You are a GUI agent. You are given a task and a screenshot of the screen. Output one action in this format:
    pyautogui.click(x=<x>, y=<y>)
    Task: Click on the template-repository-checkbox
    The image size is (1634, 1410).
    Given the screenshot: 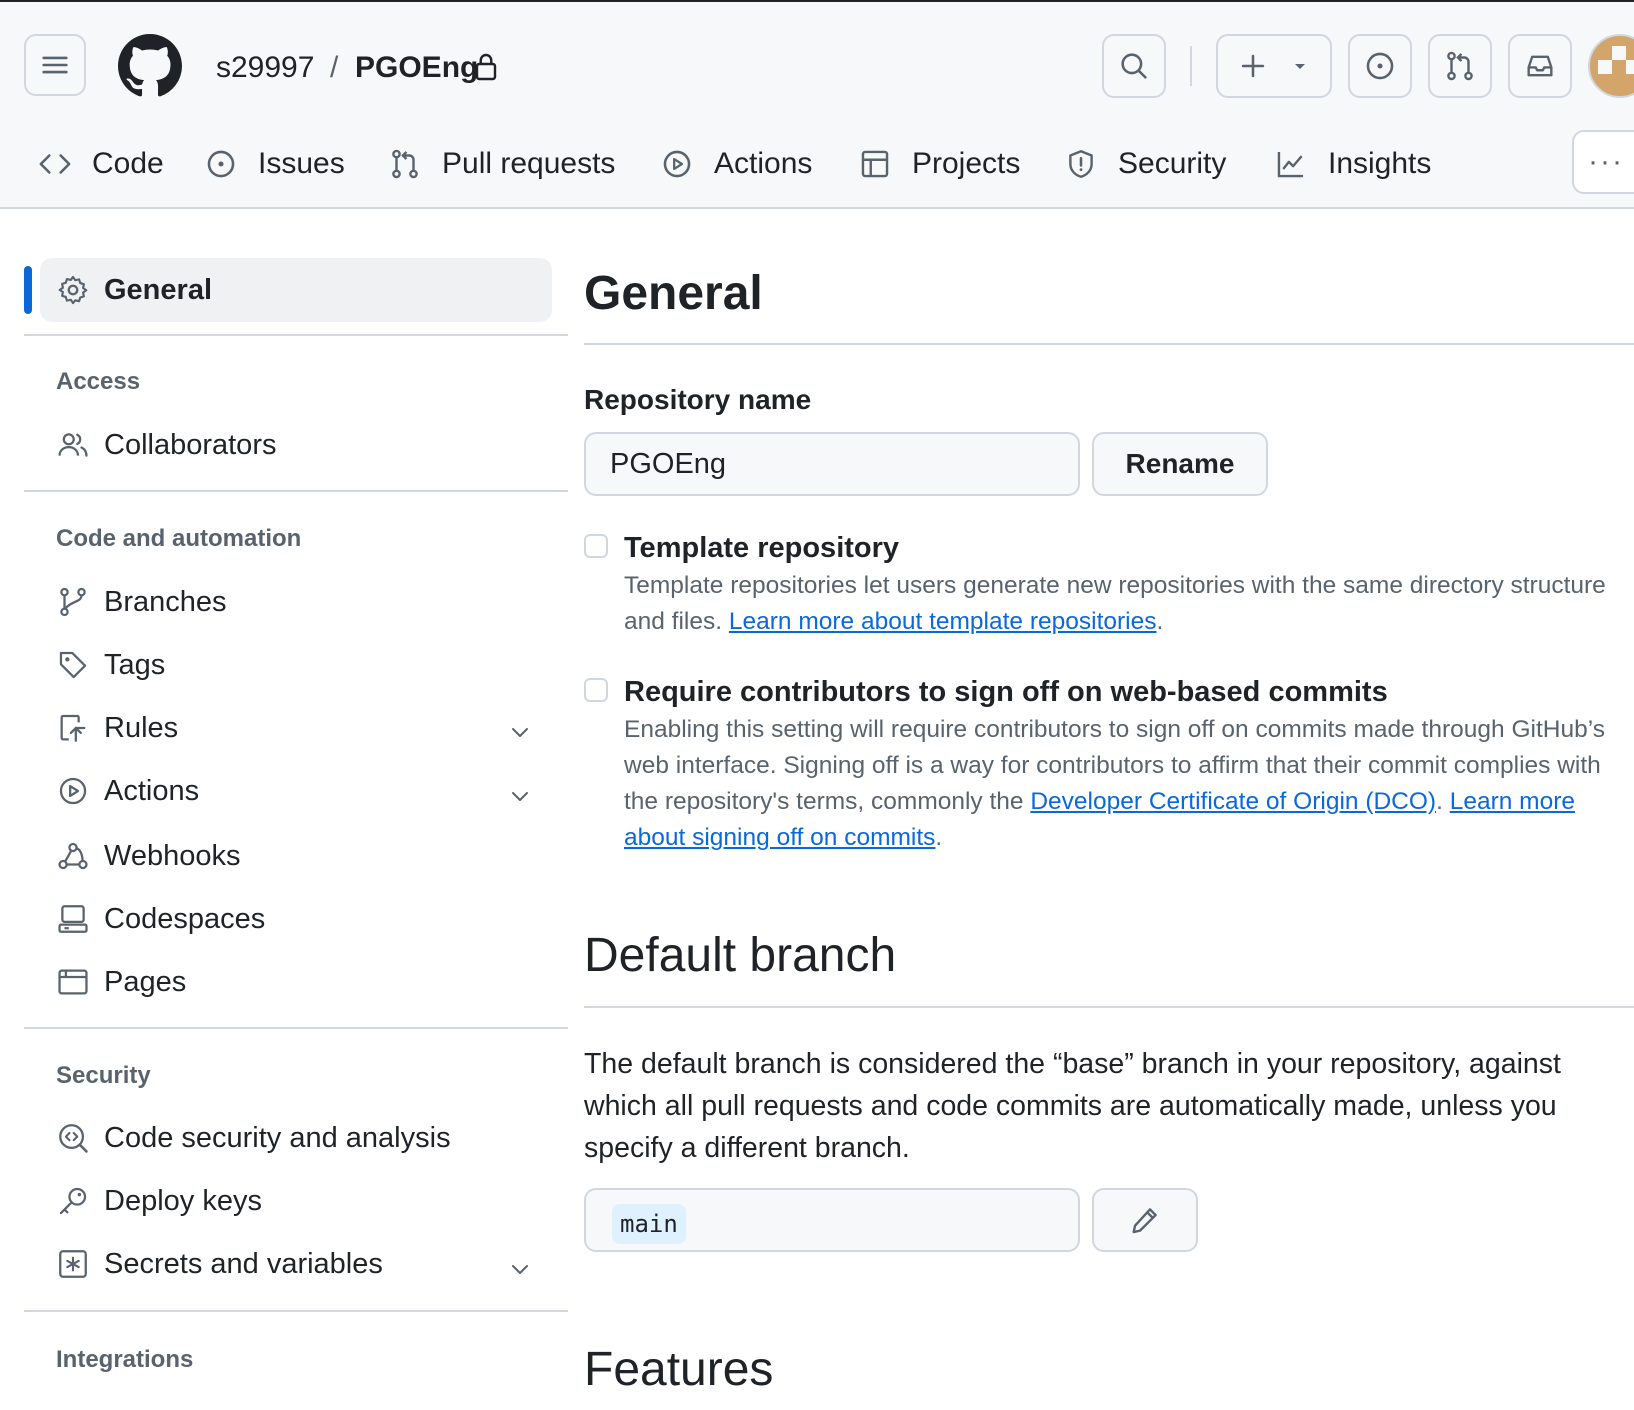 What is the action you would take?
    pyautogui.click(x=596, y=546)
    